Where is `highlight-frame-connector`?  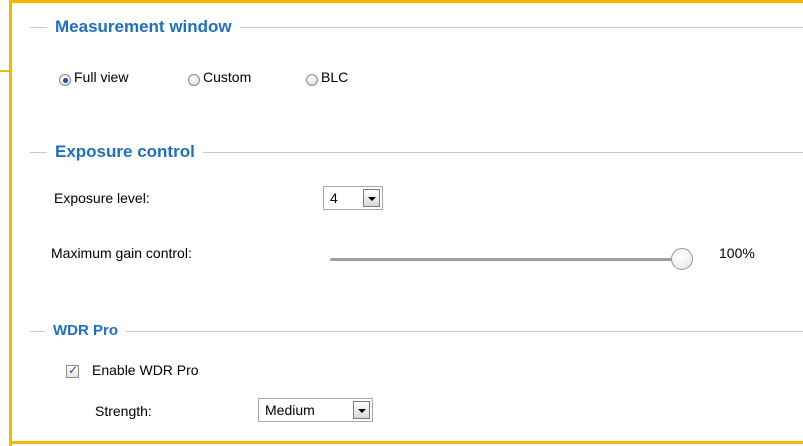 highlight-frame-connector is located at coordinates (6, 71).